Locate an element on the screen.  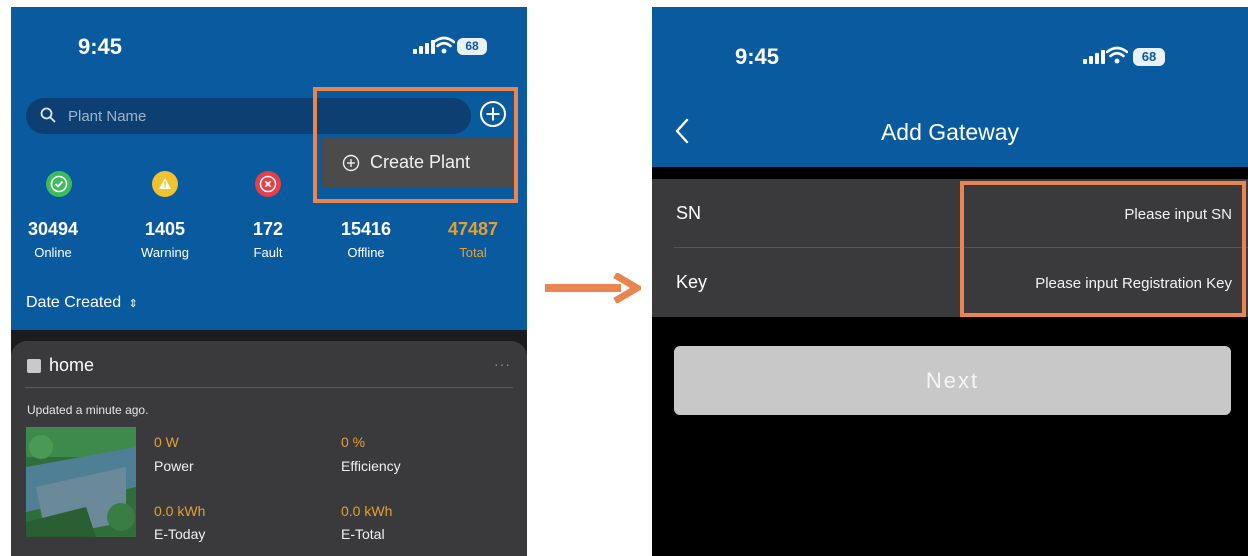
key-label: Key is located at coordinates (692, 282).